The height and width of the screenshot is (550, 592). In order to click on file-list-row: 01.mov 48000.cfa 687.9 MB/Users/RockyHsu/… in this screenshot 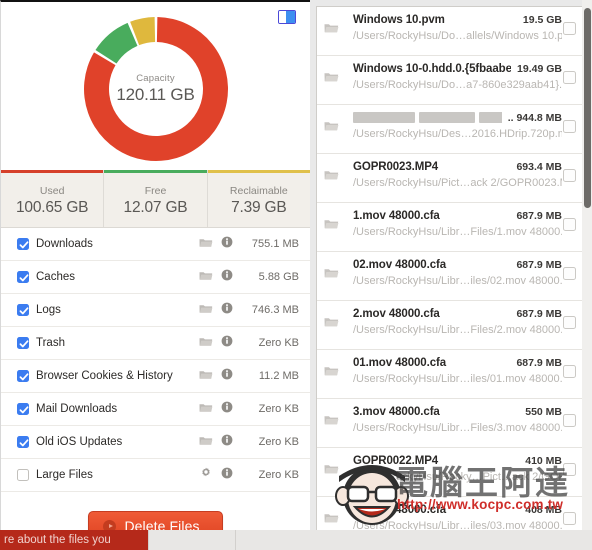, I will do `click(454, 374)`.